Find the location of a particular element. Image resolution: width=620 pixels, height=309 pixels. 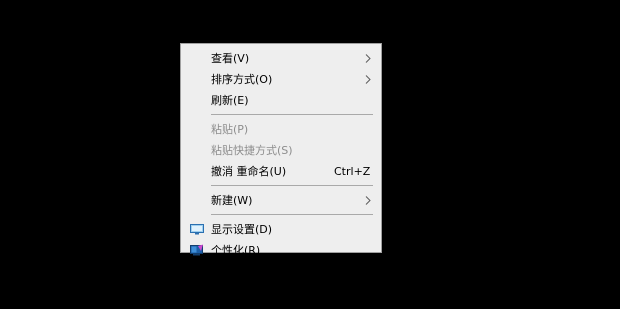

display-settings-icon is located at coordinates (197, 229).